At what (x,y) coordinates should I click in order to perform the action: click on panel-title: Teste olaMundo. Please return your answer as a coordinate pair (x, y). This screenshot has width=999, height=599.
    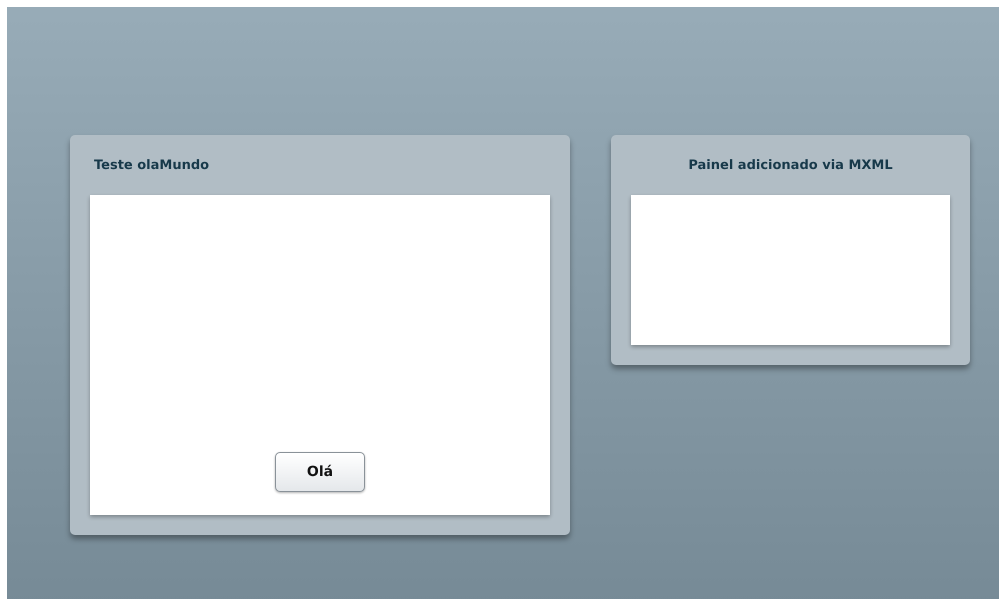
    Looking at the image, I should click on (152, 165).